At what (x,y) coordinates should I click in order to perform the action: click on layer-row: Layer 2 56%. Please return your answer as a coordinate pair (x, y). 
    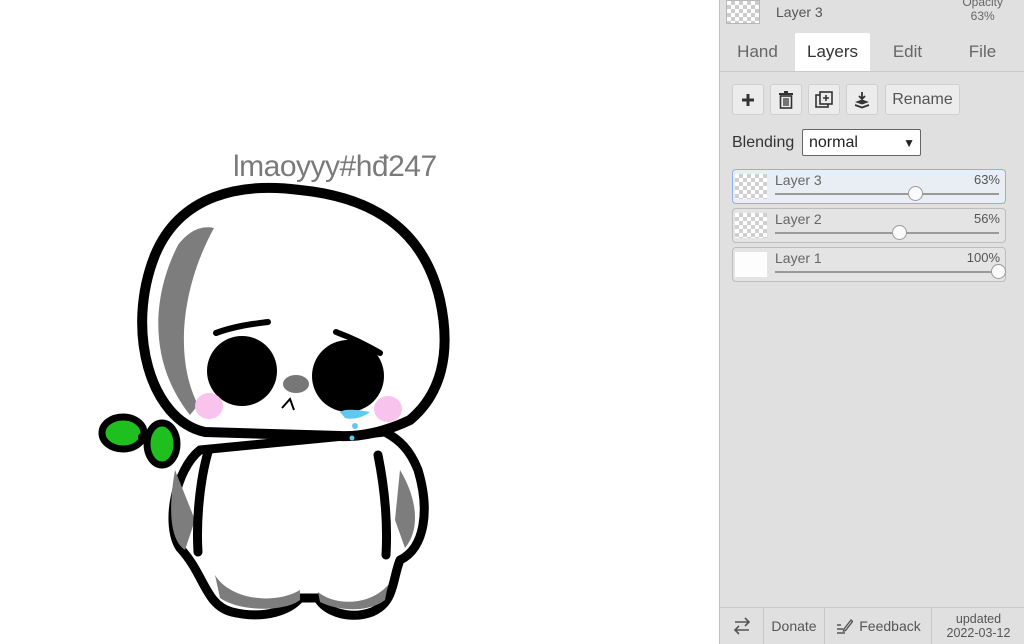
    Looking at the image, I should click on (869, 225).